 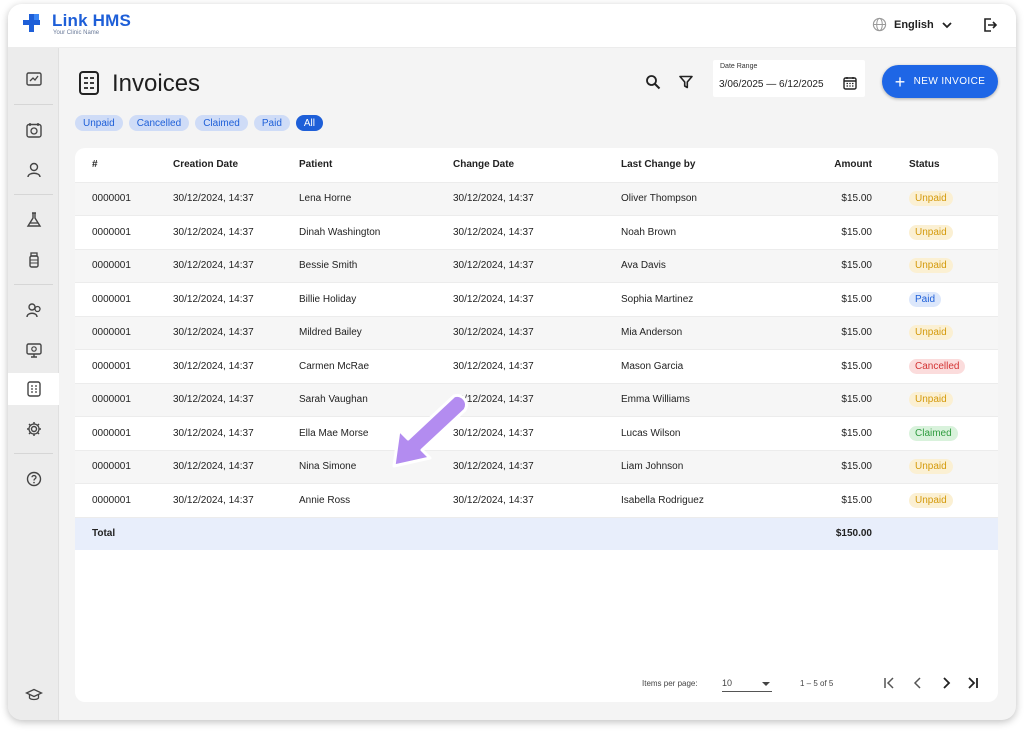 I want to click on staff-icon, so click(x=33, y=310).